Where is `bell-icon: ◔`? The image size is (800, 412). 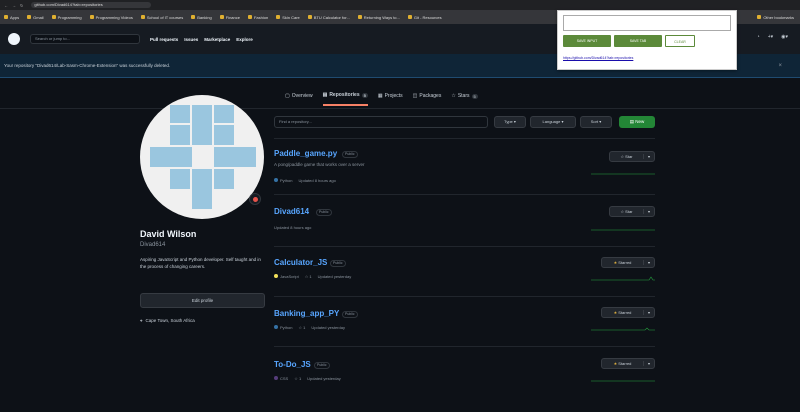
bell-icon: ◔ is located at coordinates (758, 37).